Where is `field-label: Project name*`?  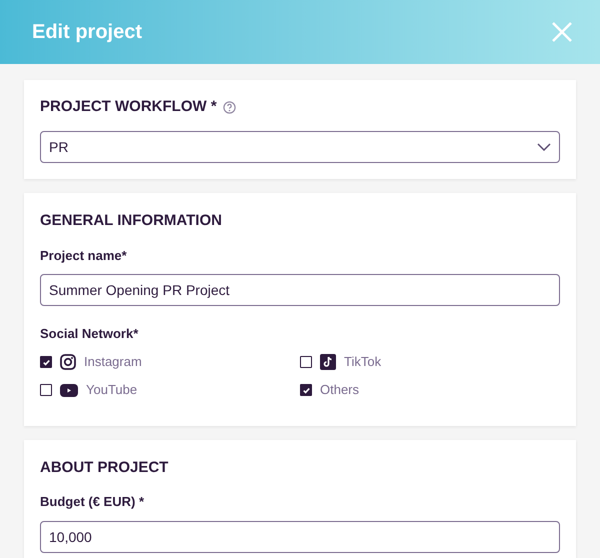
field-label: Project name* is located at coordinates (84, 255).